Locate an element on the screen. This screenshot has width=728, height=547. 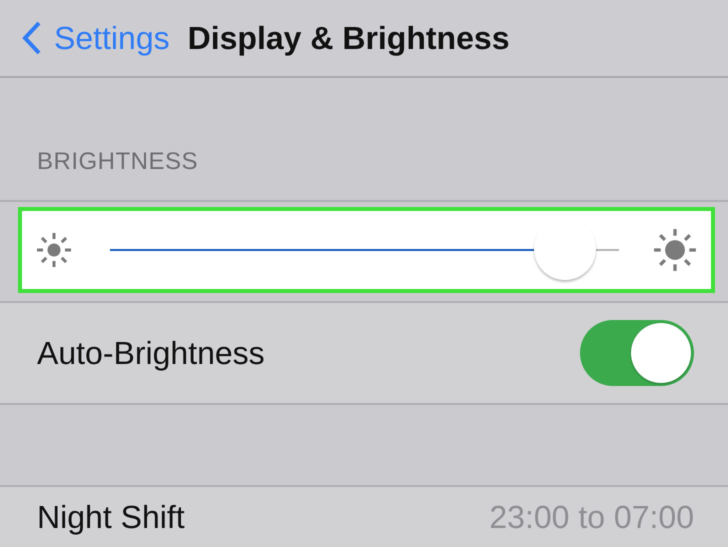
back-button: Settings is located at coordinates (96, 38).